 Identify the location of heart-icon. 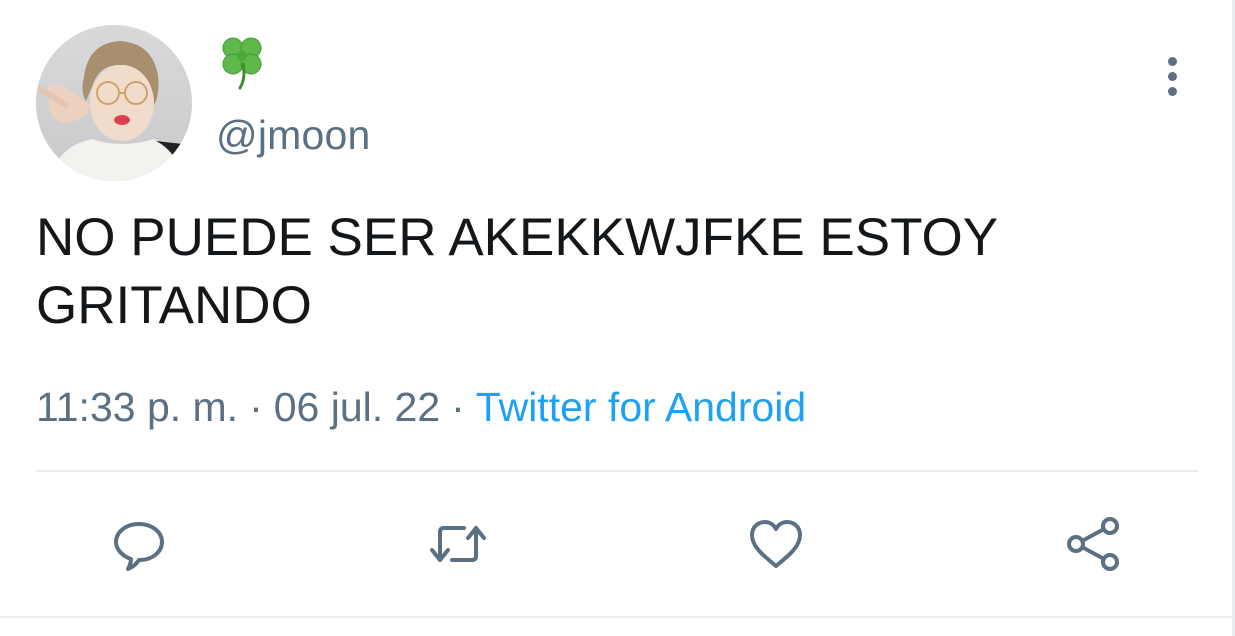
(776, 544).